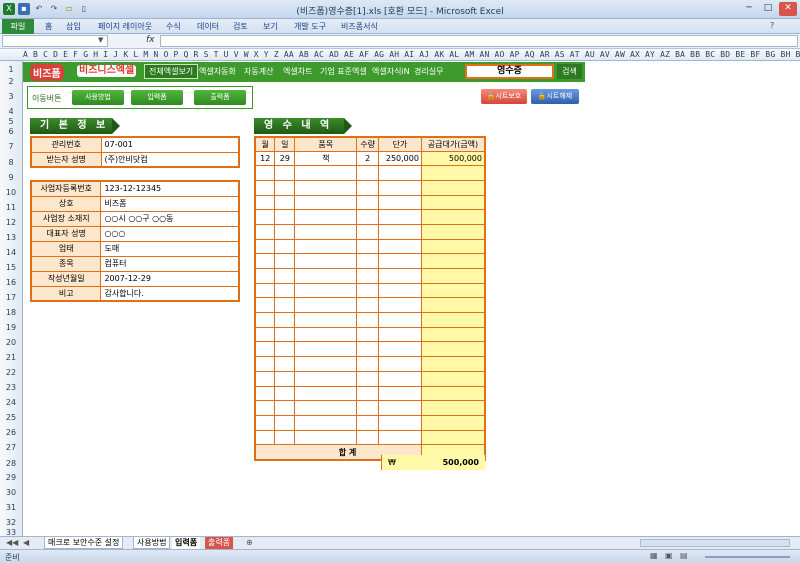 This screenshot has height=563, width=800. I want to click on row-header: 1, so click(11, 70).